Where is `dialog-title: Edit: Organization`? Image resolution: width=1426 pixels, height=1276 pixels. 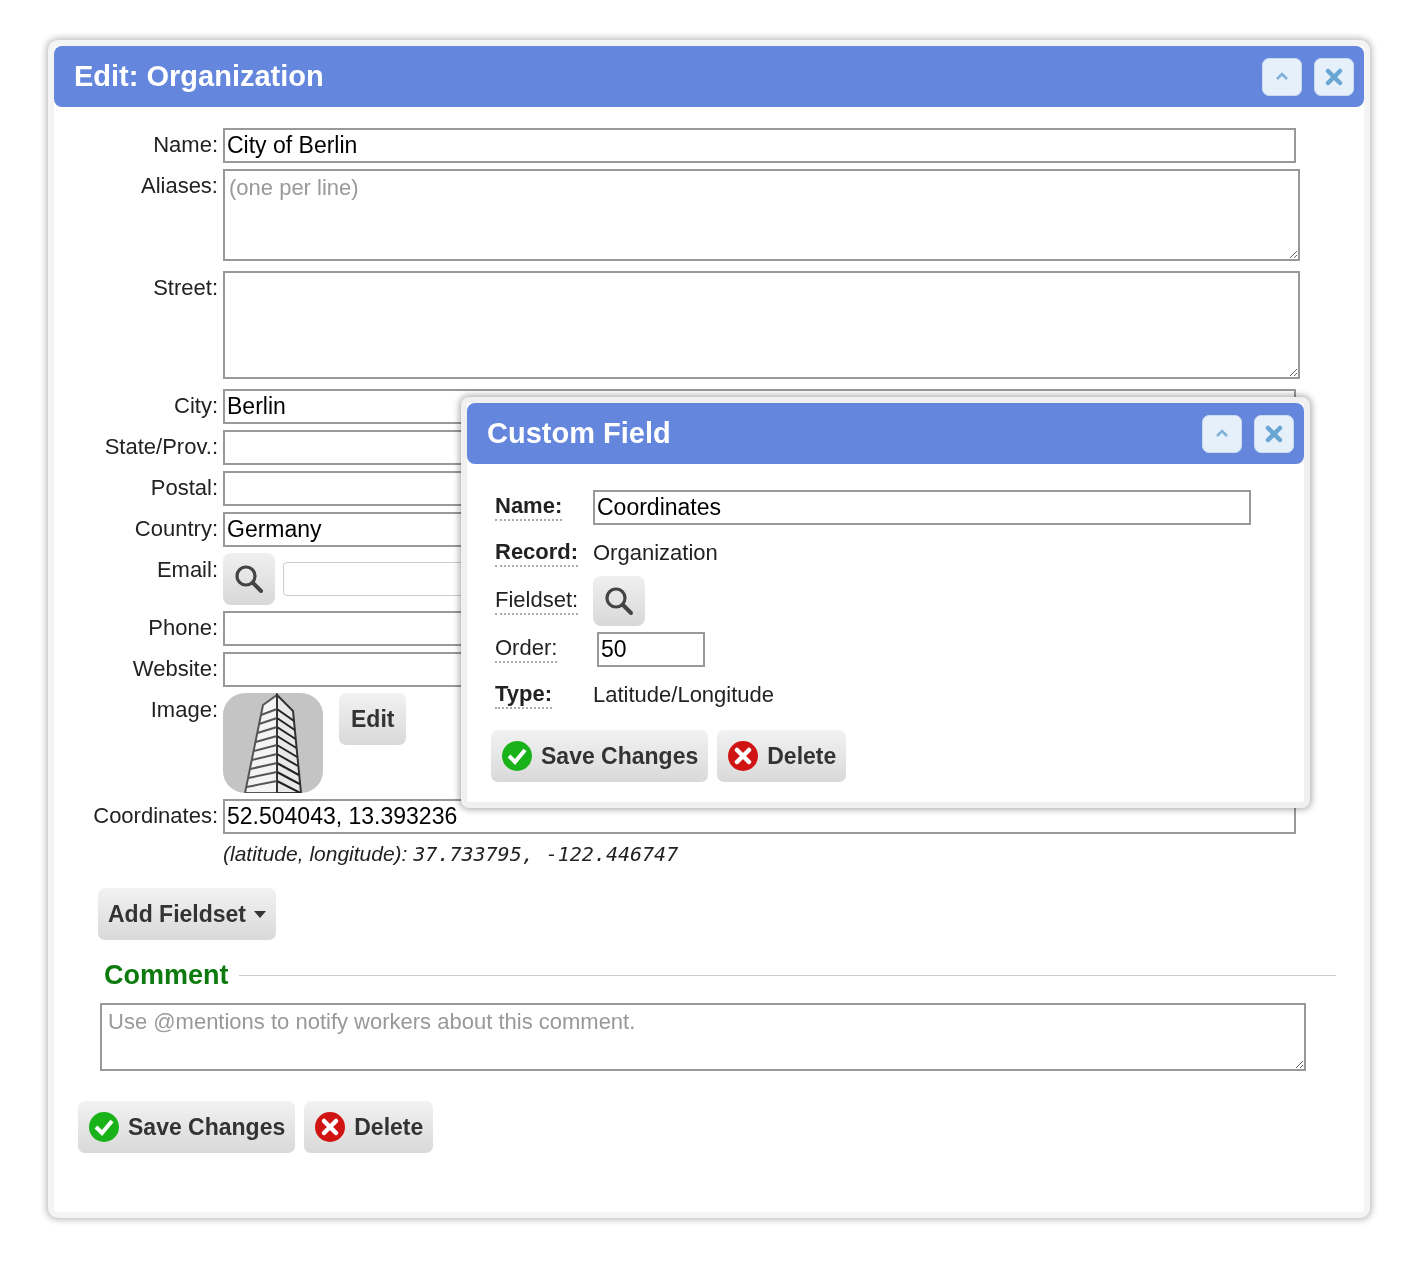
dialog-title: Edit: Organization is located at coordinates (199, 76).